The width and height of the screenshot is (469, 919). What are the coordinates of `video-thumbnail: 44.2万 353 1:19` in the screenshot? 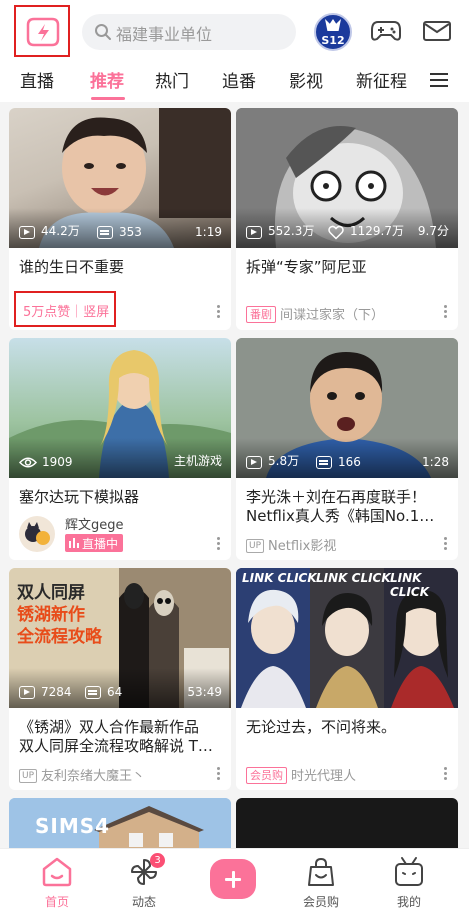 It's located at (120, 178).